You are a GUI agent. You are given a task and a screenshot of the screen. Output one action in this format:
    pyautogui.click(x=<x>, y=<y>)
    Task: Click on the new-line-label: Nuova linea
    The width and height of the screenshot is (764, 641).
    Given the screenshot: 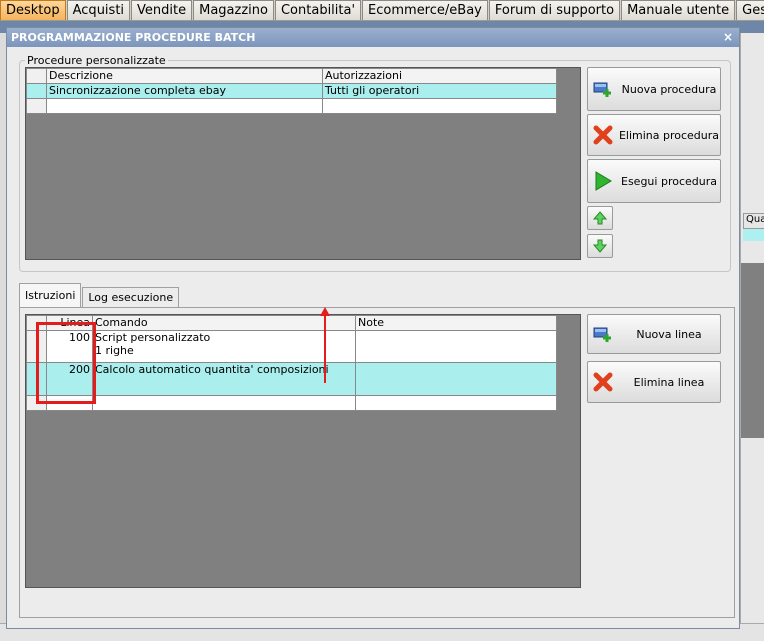 What is the action you would take?
    pyautogui.click(x=669, y=334)
    